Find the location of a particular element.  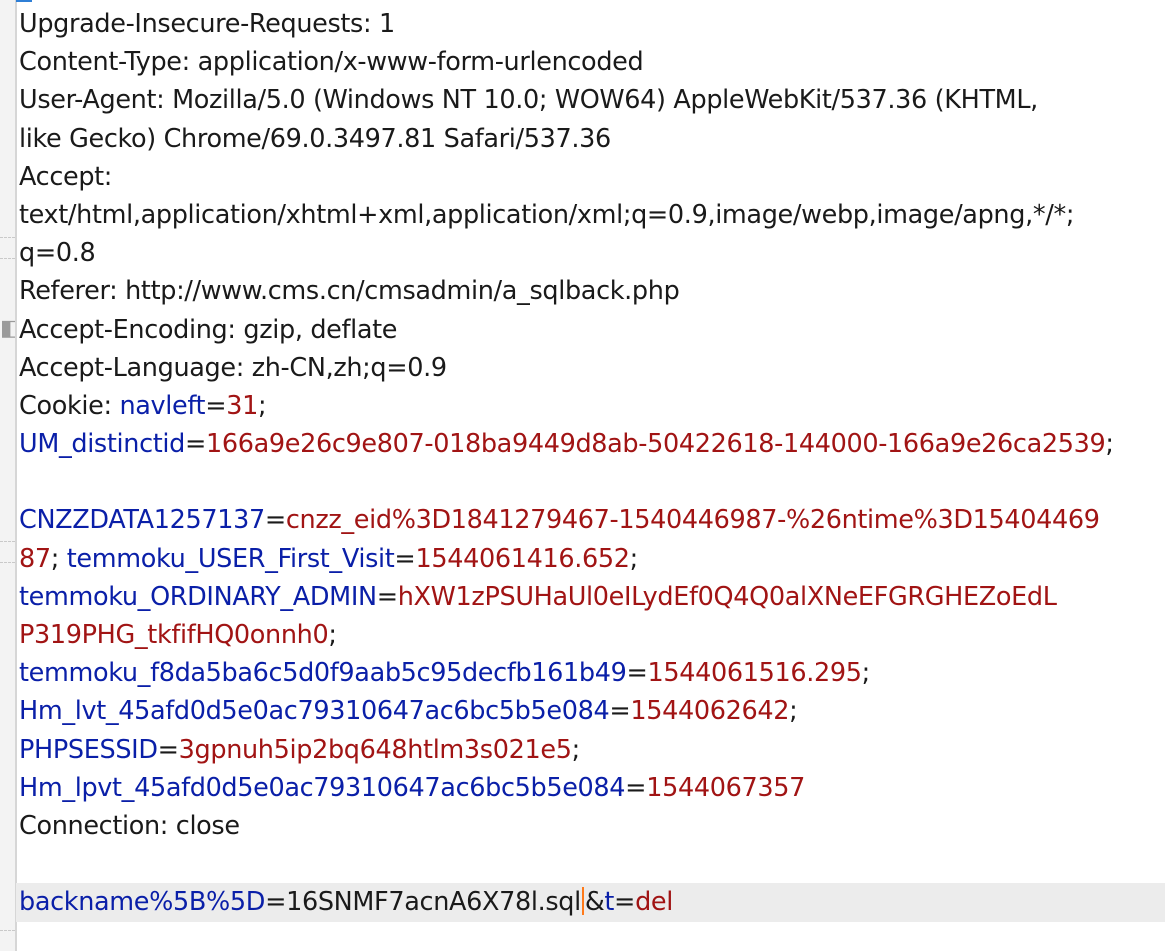

cookie-value: 1544061516.295 is located at coordinates (754, 673).